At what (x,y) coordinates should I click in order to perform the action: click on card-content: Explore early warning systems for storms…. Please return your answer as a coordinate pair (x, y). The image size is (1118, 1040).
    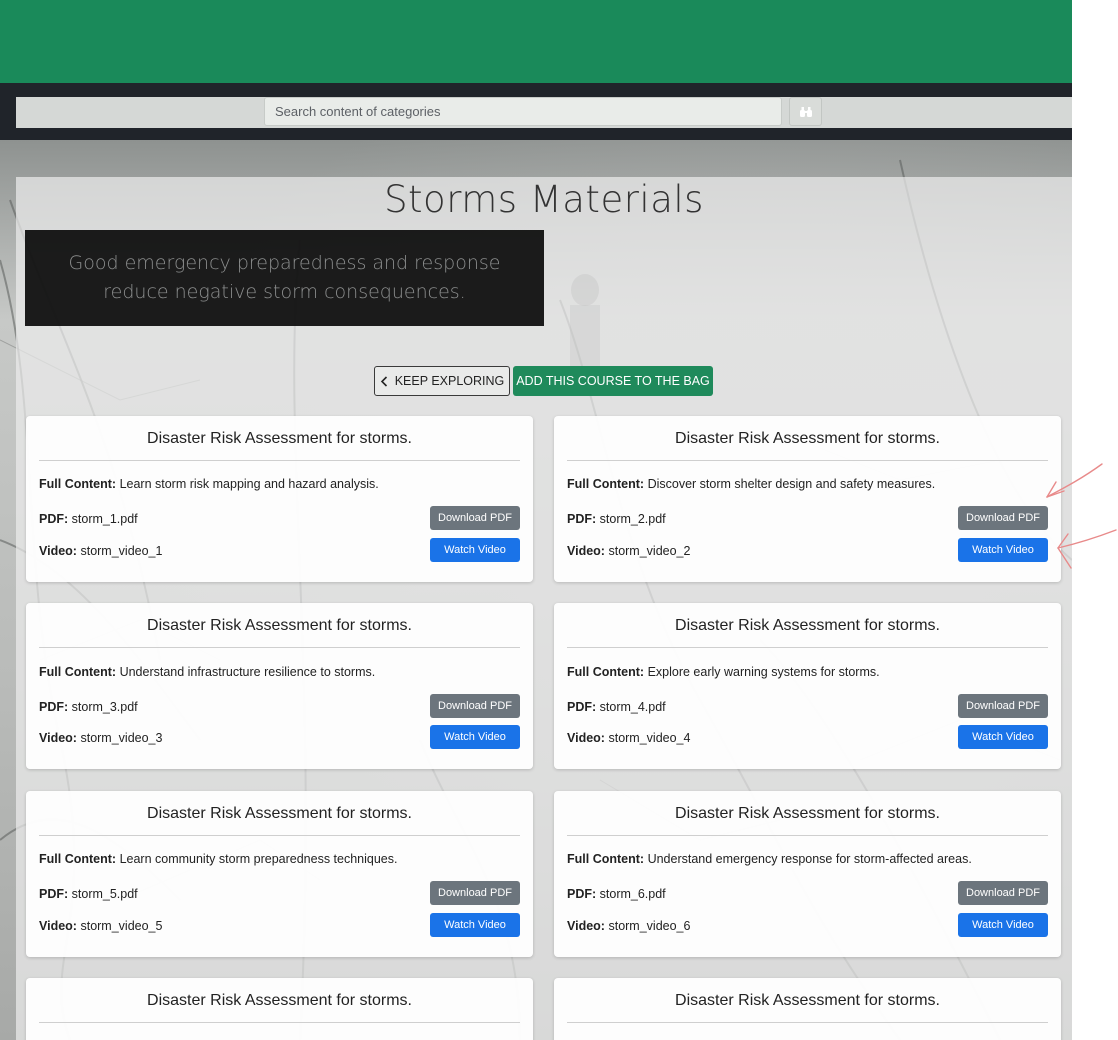
    Looking at the image, I should click on (763, 672).